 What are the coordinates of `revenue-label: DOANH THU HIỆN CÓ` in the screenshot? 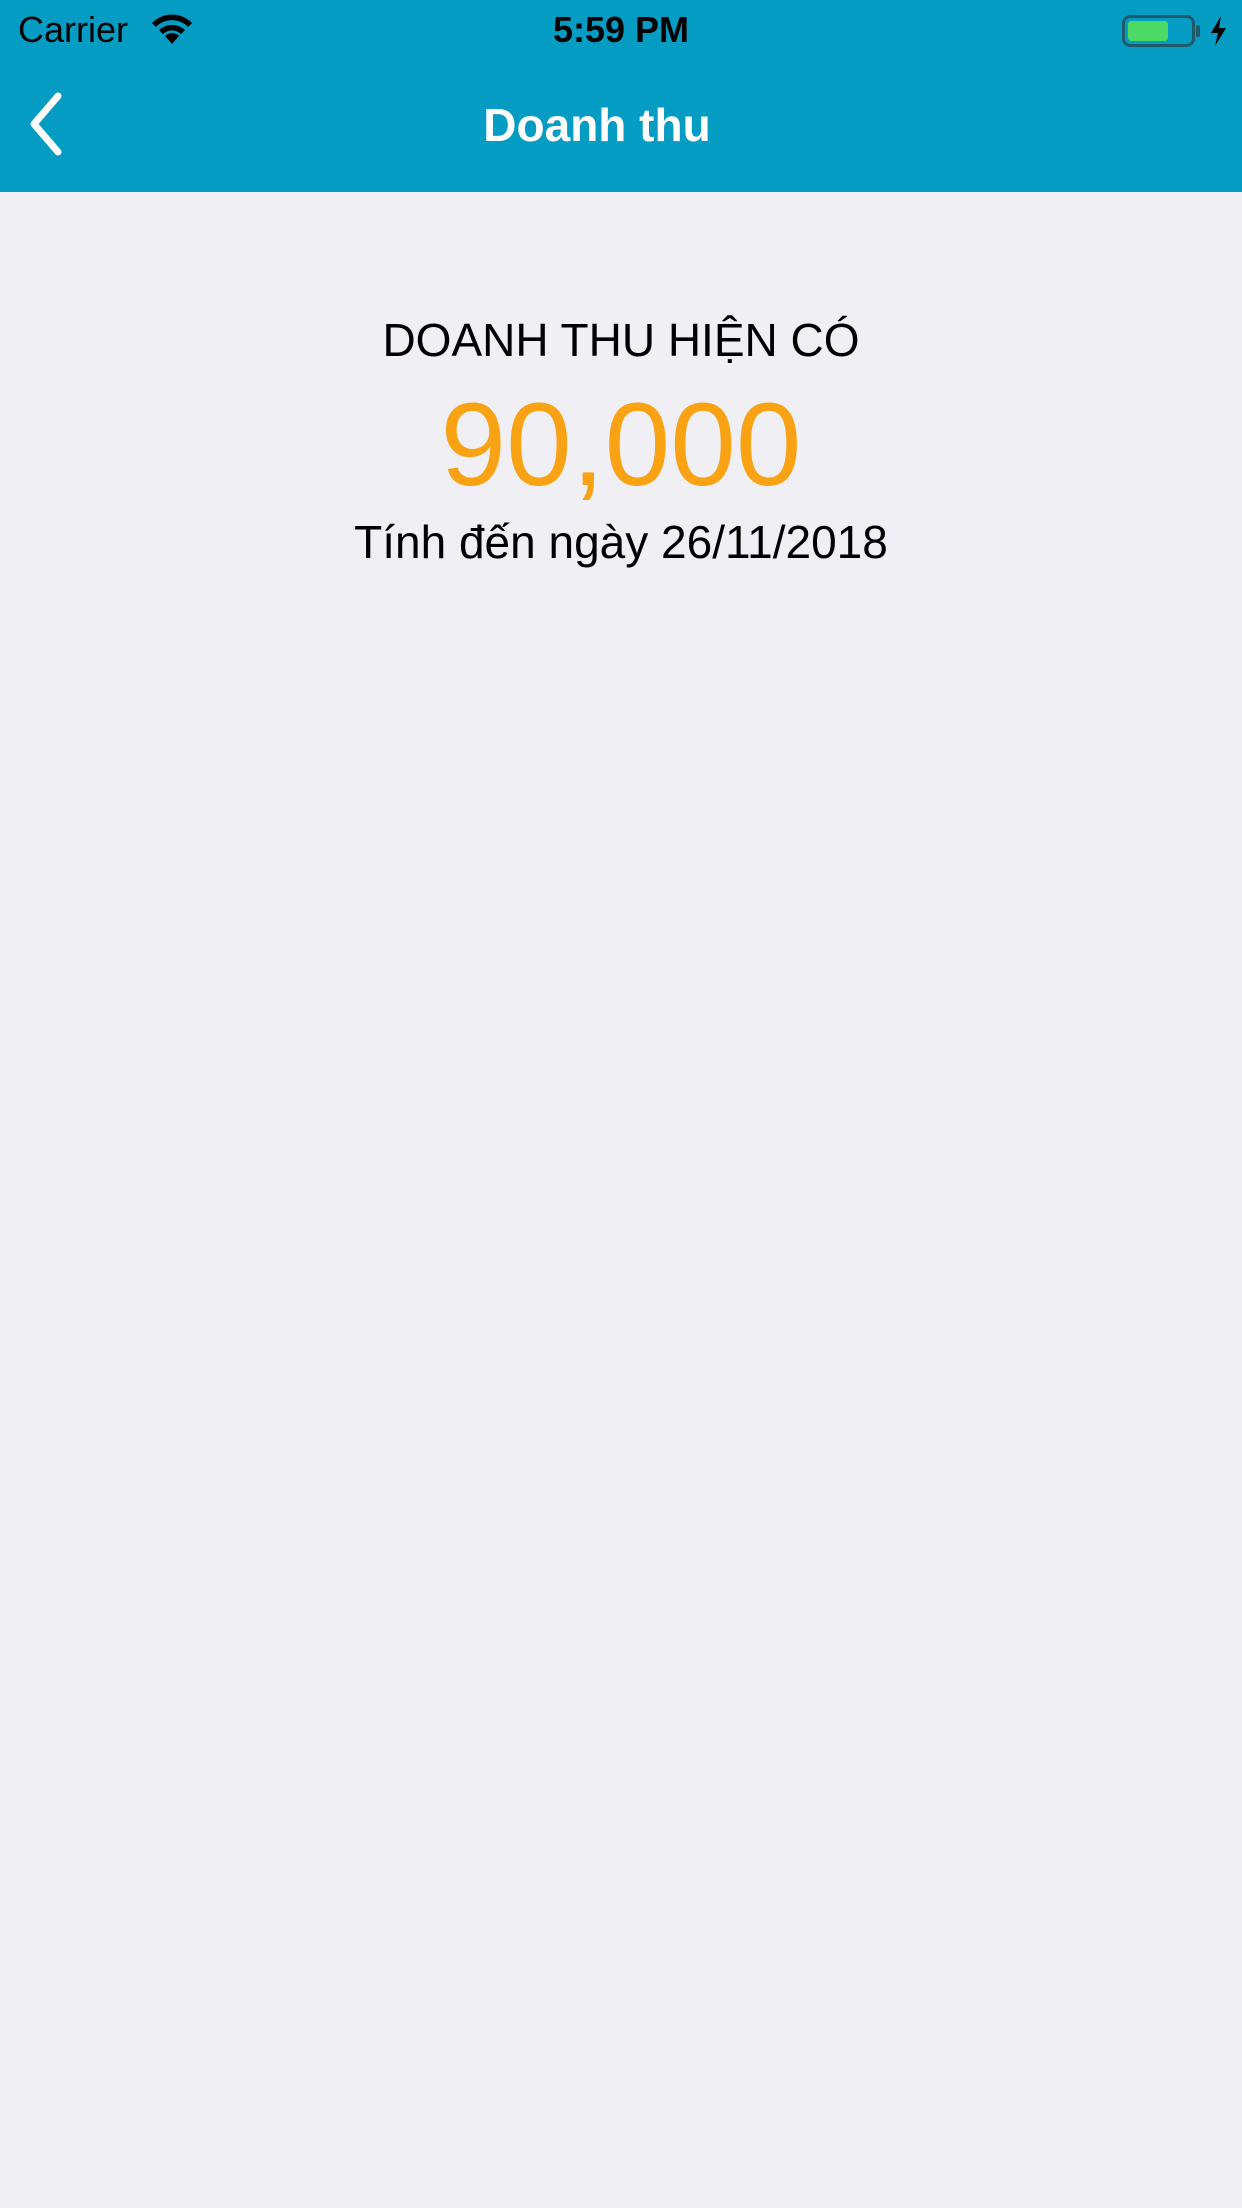 It's located at (621, 340).